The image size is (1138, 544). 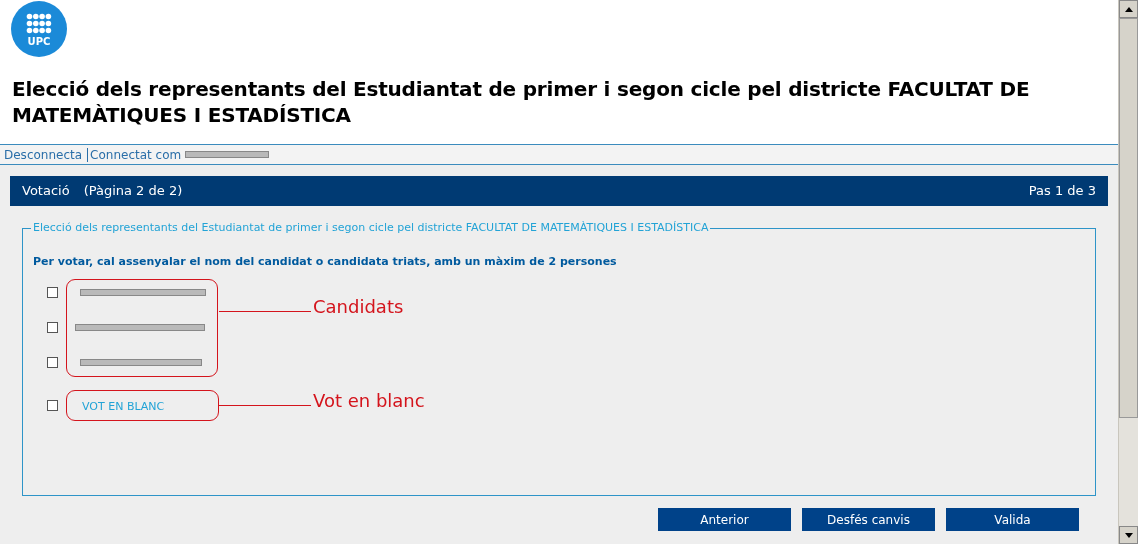 What do you see at coordinates (1128, 218) in the screenshot?
I see `scroll-thumb` at bounding box center [1128, 218].